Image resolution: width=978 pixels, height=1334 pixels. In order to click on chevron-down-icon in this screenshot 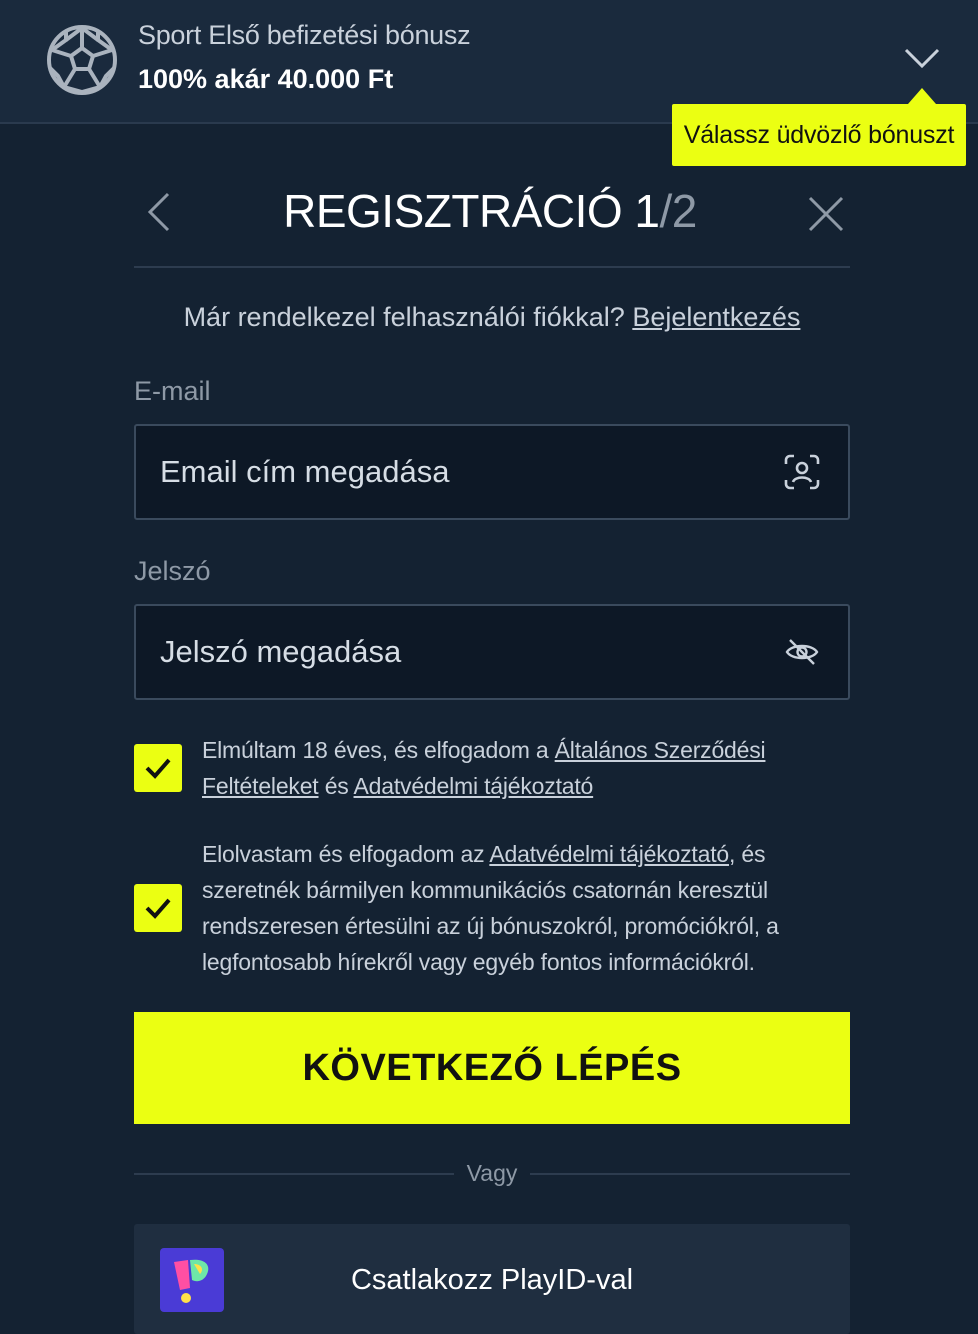, I will do `click(922, 58)`.